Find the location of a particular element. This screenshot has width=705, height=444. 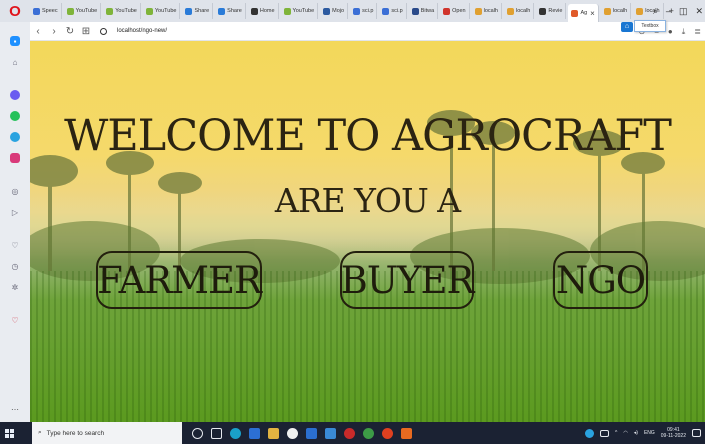

word-icon is located at coordinates (311, 433).